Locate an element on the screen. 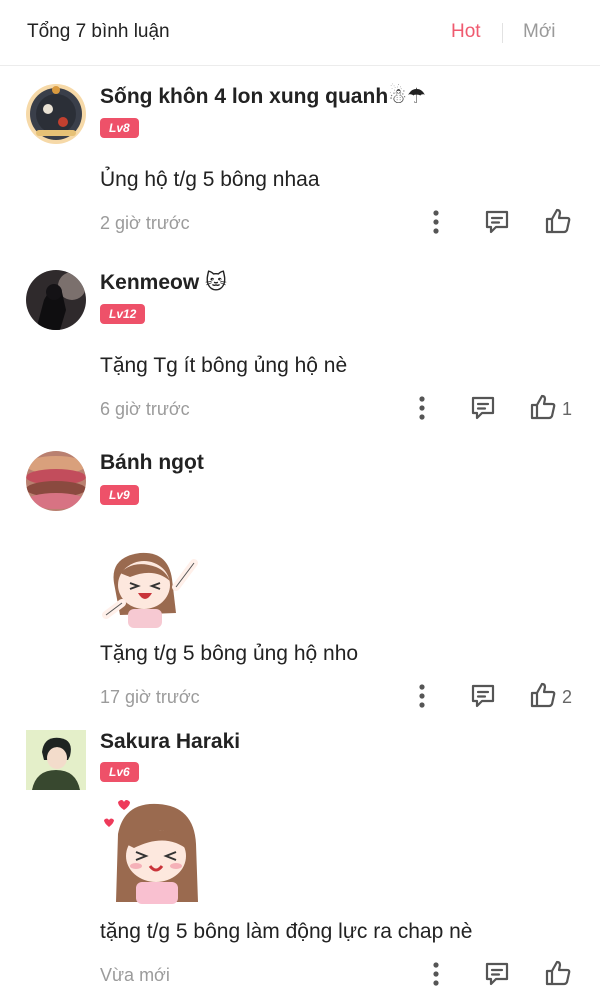  level-badge: Lv6 is located at coordinates (119, 772).